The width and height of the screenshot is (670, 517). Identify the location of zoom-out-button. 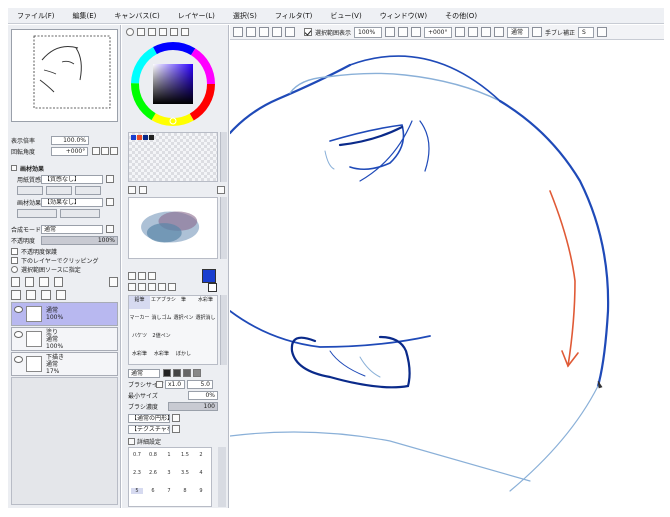
(390, 32).